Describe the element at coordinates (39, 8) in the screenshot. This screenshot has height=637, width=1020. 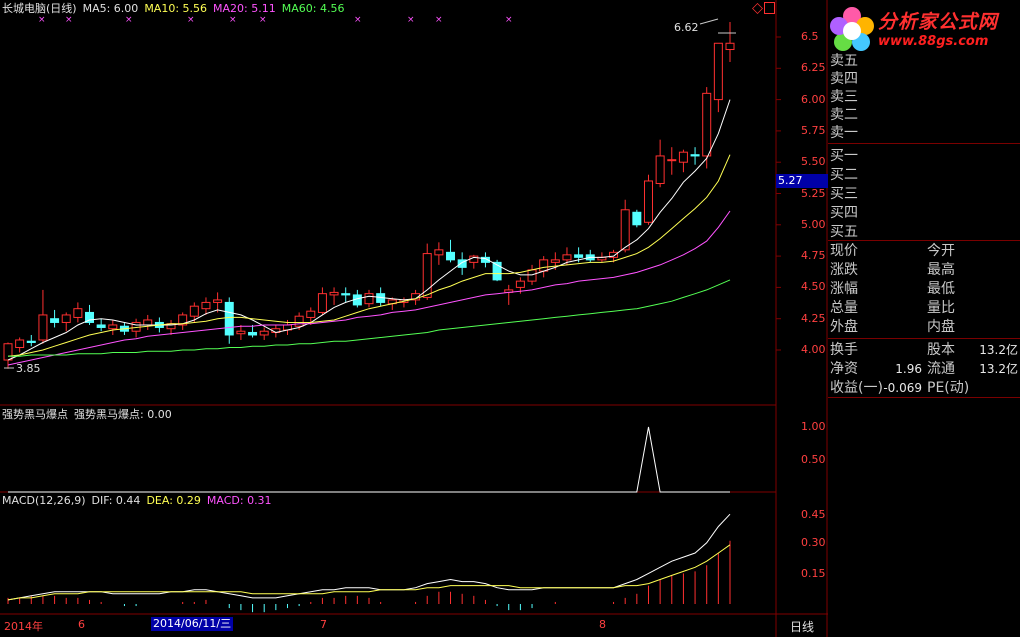
I see `stock-title: 长城电脑(日线)` at that location.